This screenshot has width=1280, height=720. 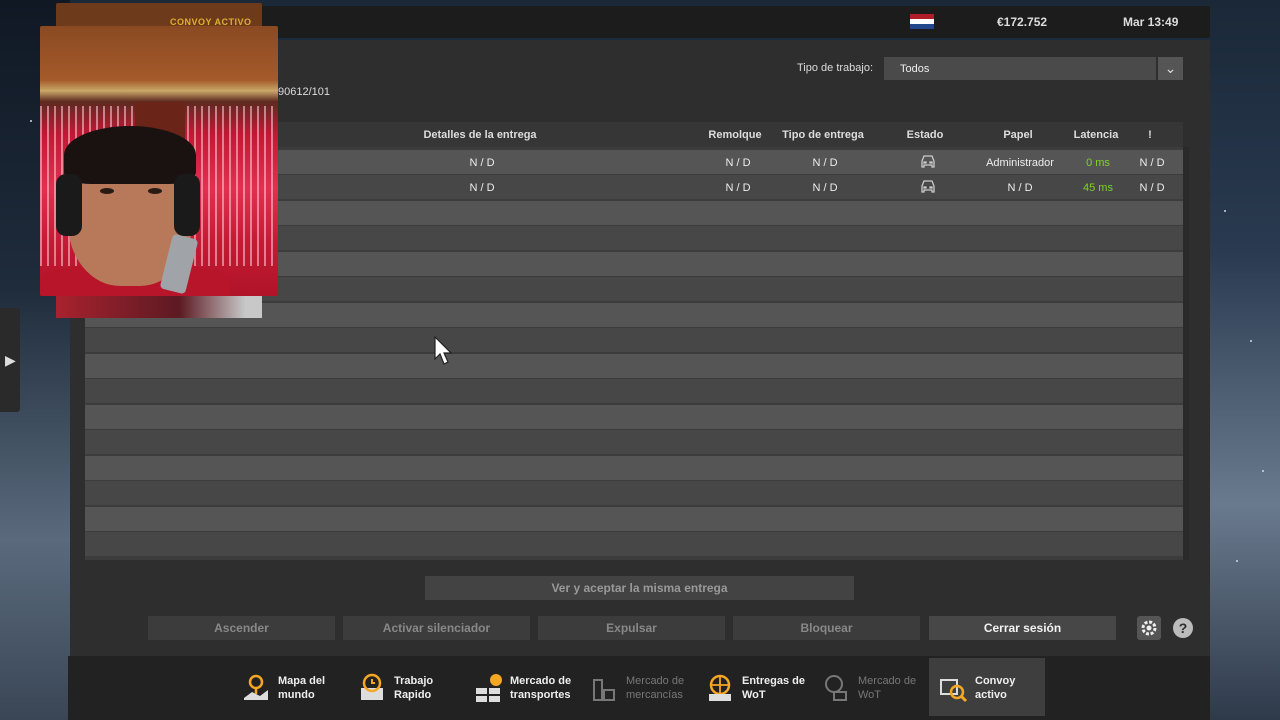 What do you see at coordinates (734, 135) in the screenshot?
I see `column-header: Remolque` at bounding box center [734, 135].